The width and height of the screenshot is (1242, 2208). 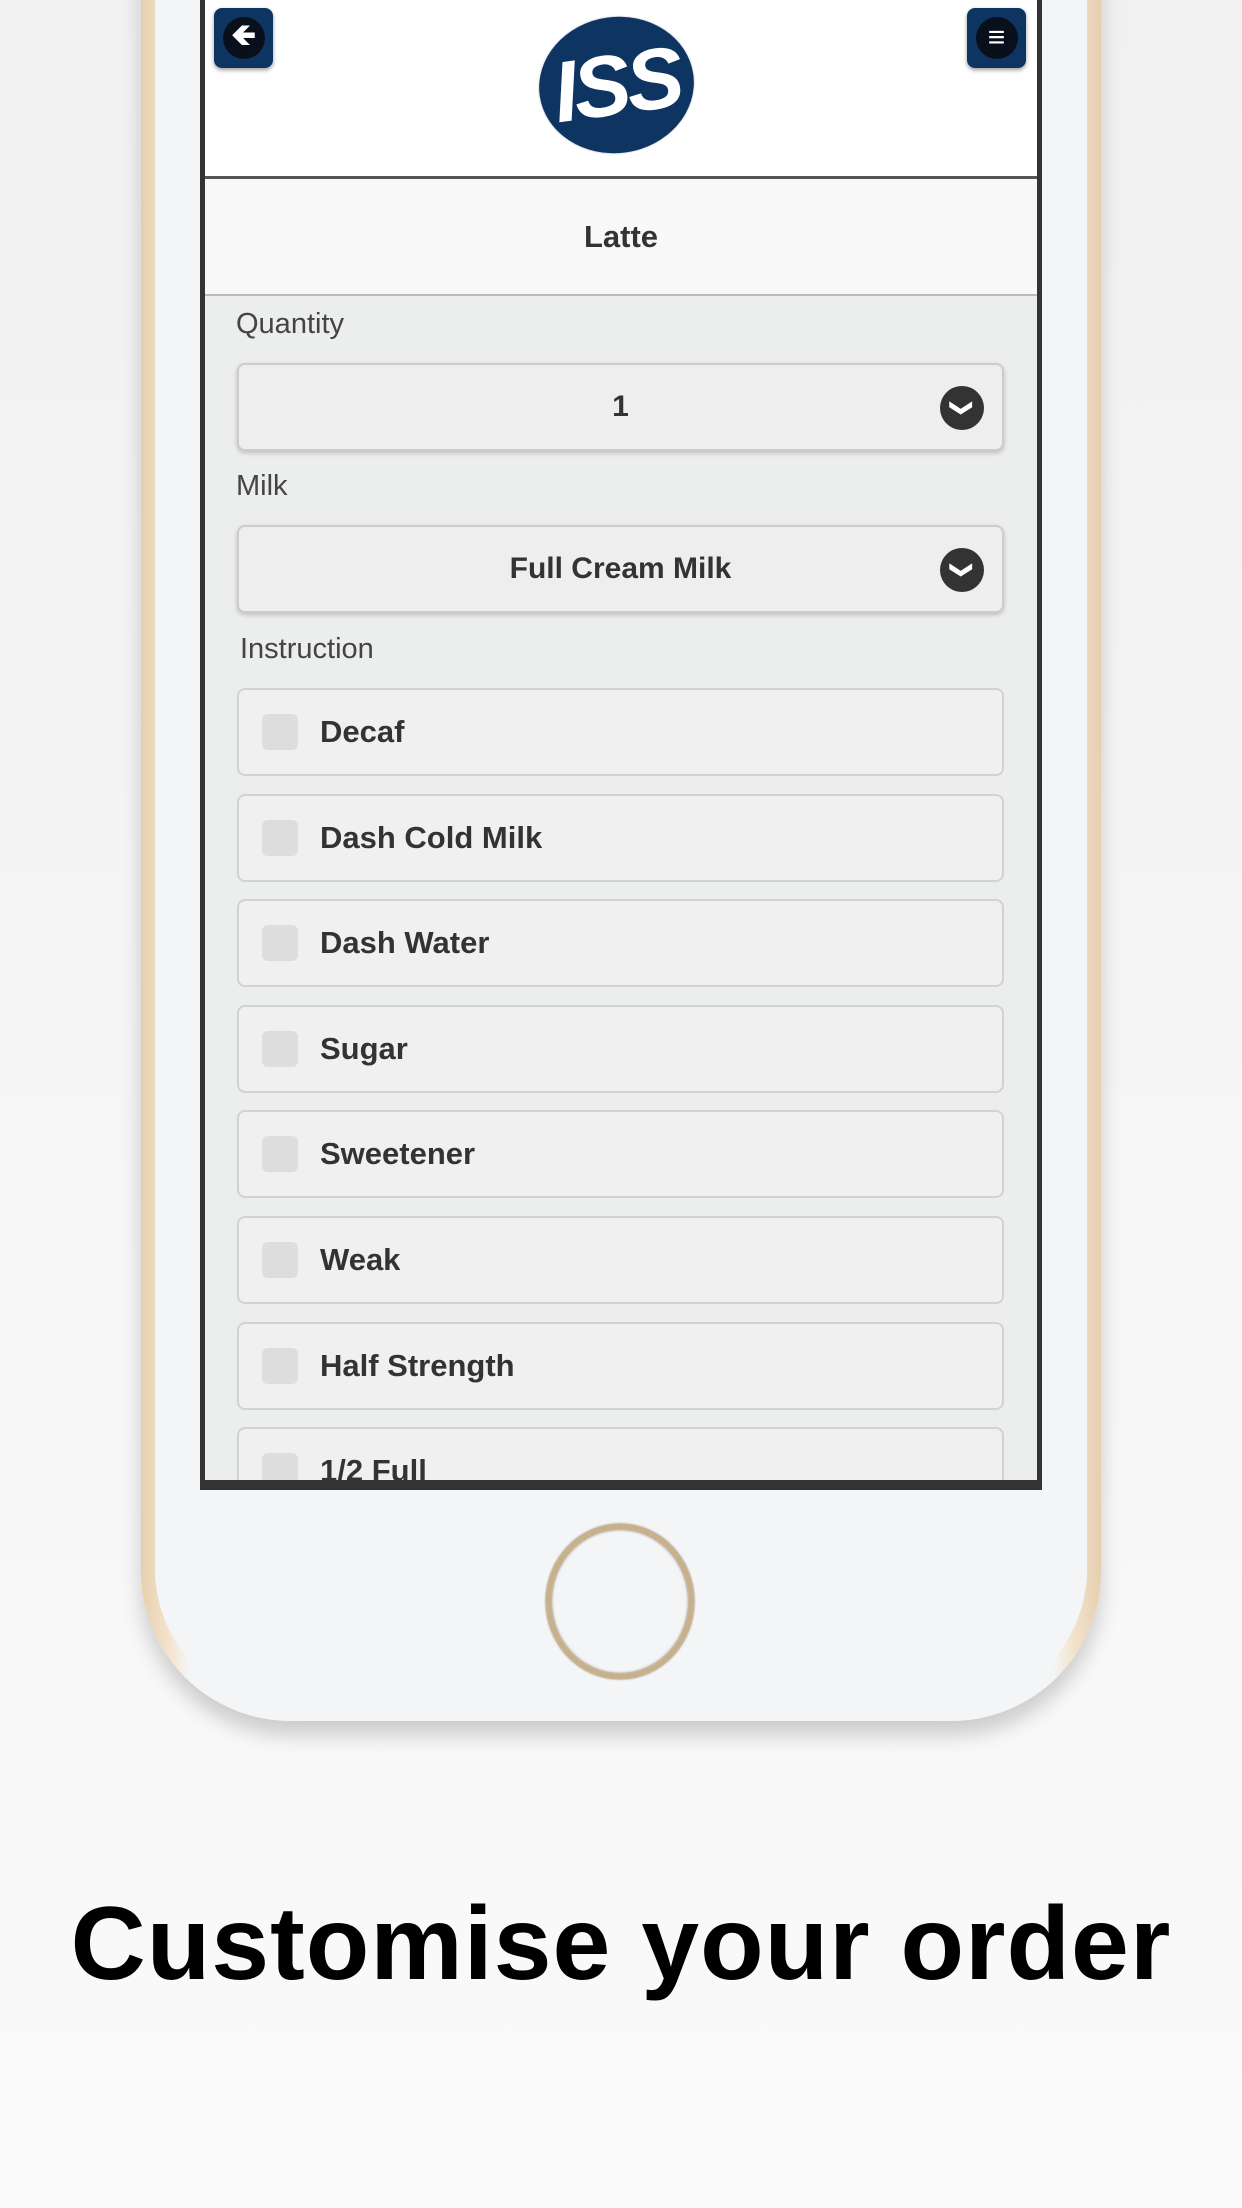 I want to click on quantity-label: Quantity, so click(x=290, y=324).